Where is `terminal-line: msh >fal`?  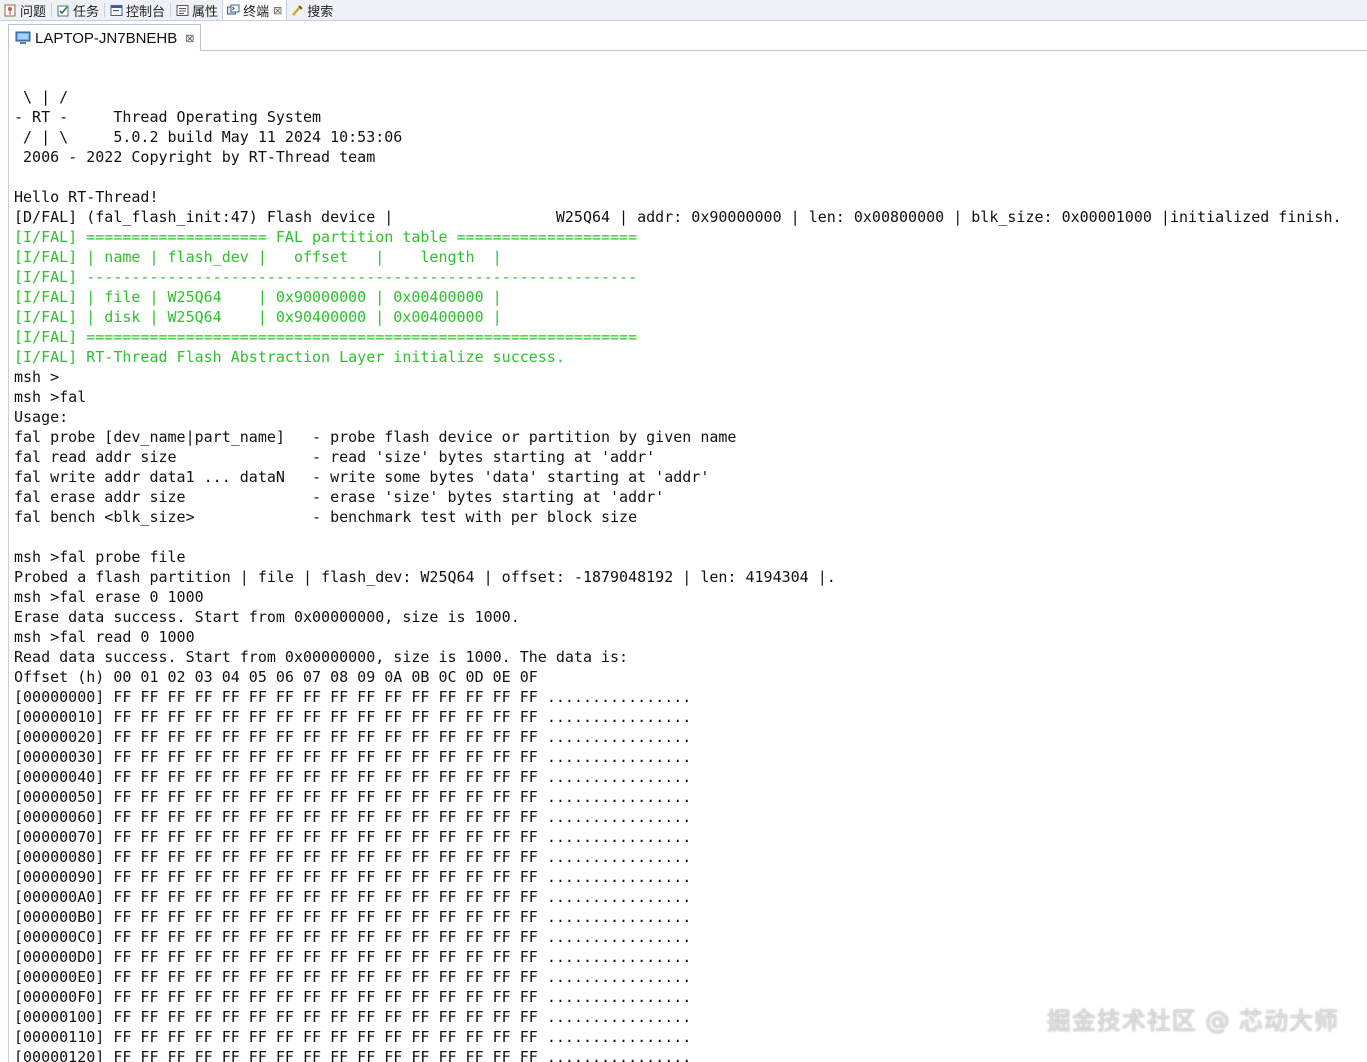
terminal-line: msh >fal is located at coordinates (50, 397).